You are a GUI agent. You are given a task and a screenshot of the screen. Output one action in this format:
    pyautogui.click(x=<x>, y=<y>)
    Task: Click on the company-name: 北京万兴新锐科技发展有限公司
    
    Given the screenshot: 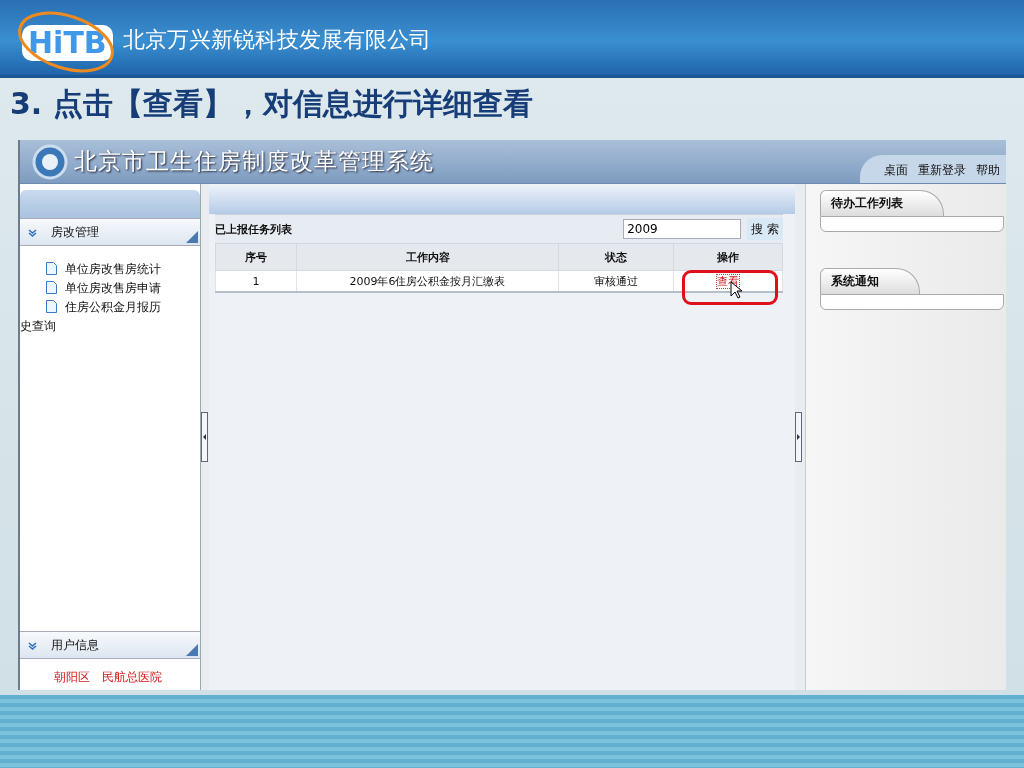 What is the action you would take?
    pyautogui.click(x=276, y=39)
    